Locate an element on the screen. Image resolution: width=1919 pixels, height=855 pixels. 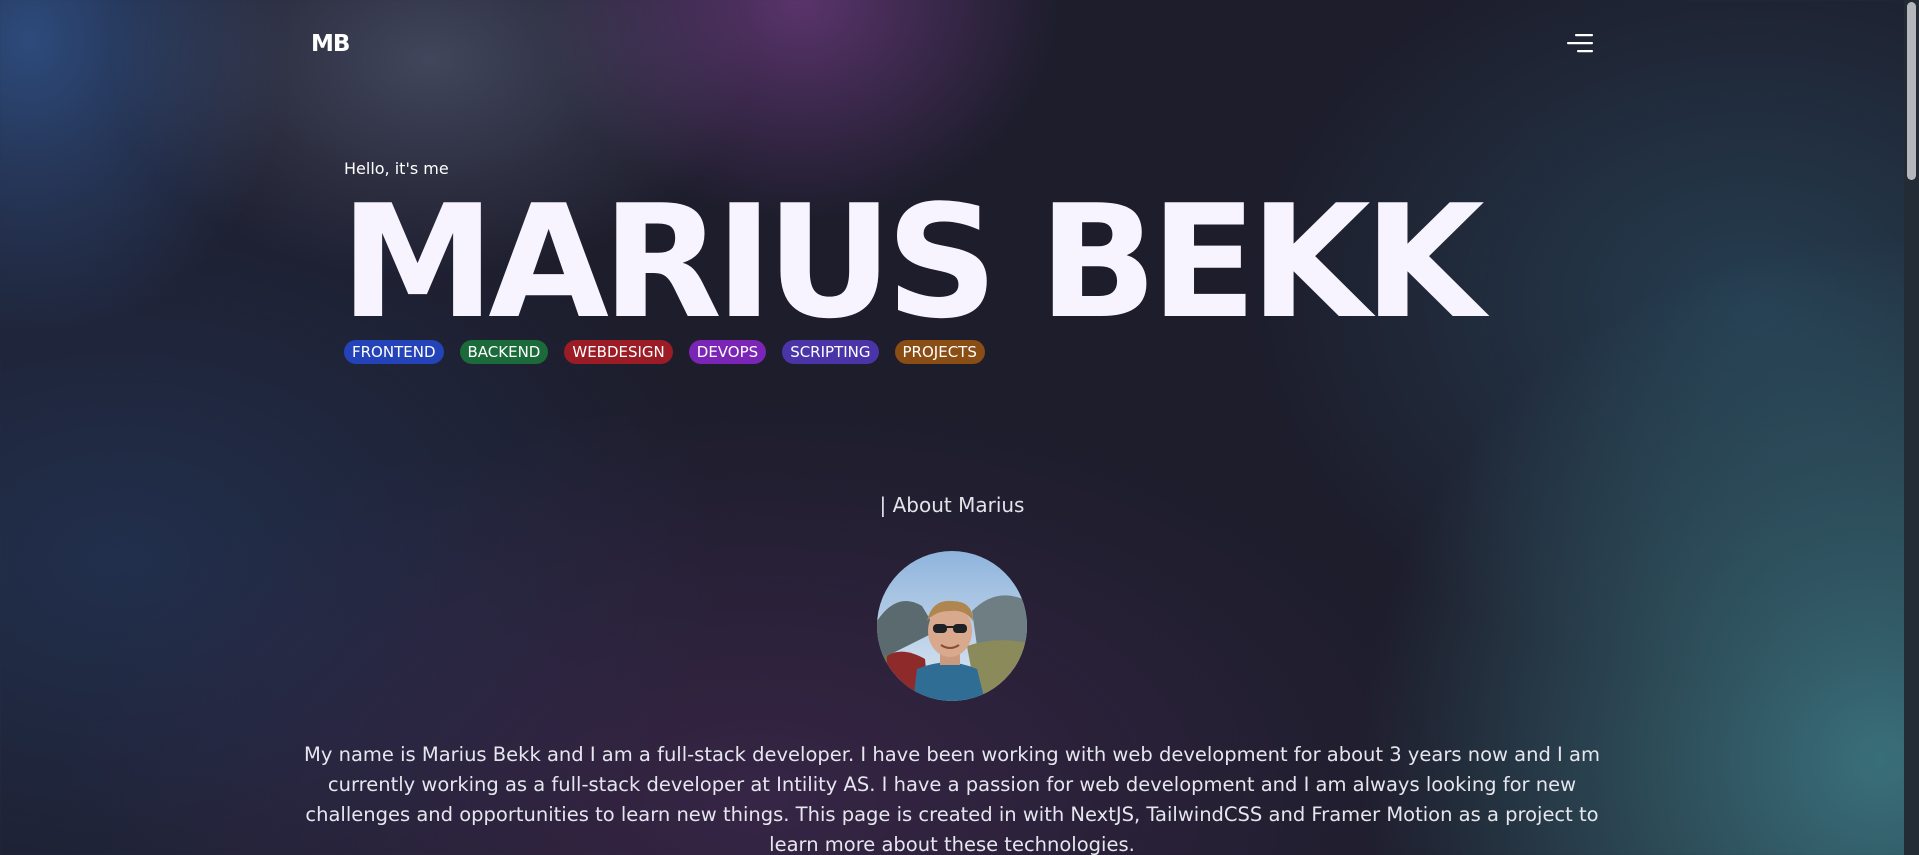
tag-scripting: SCRIPTING is located at coordinates (830, 352).